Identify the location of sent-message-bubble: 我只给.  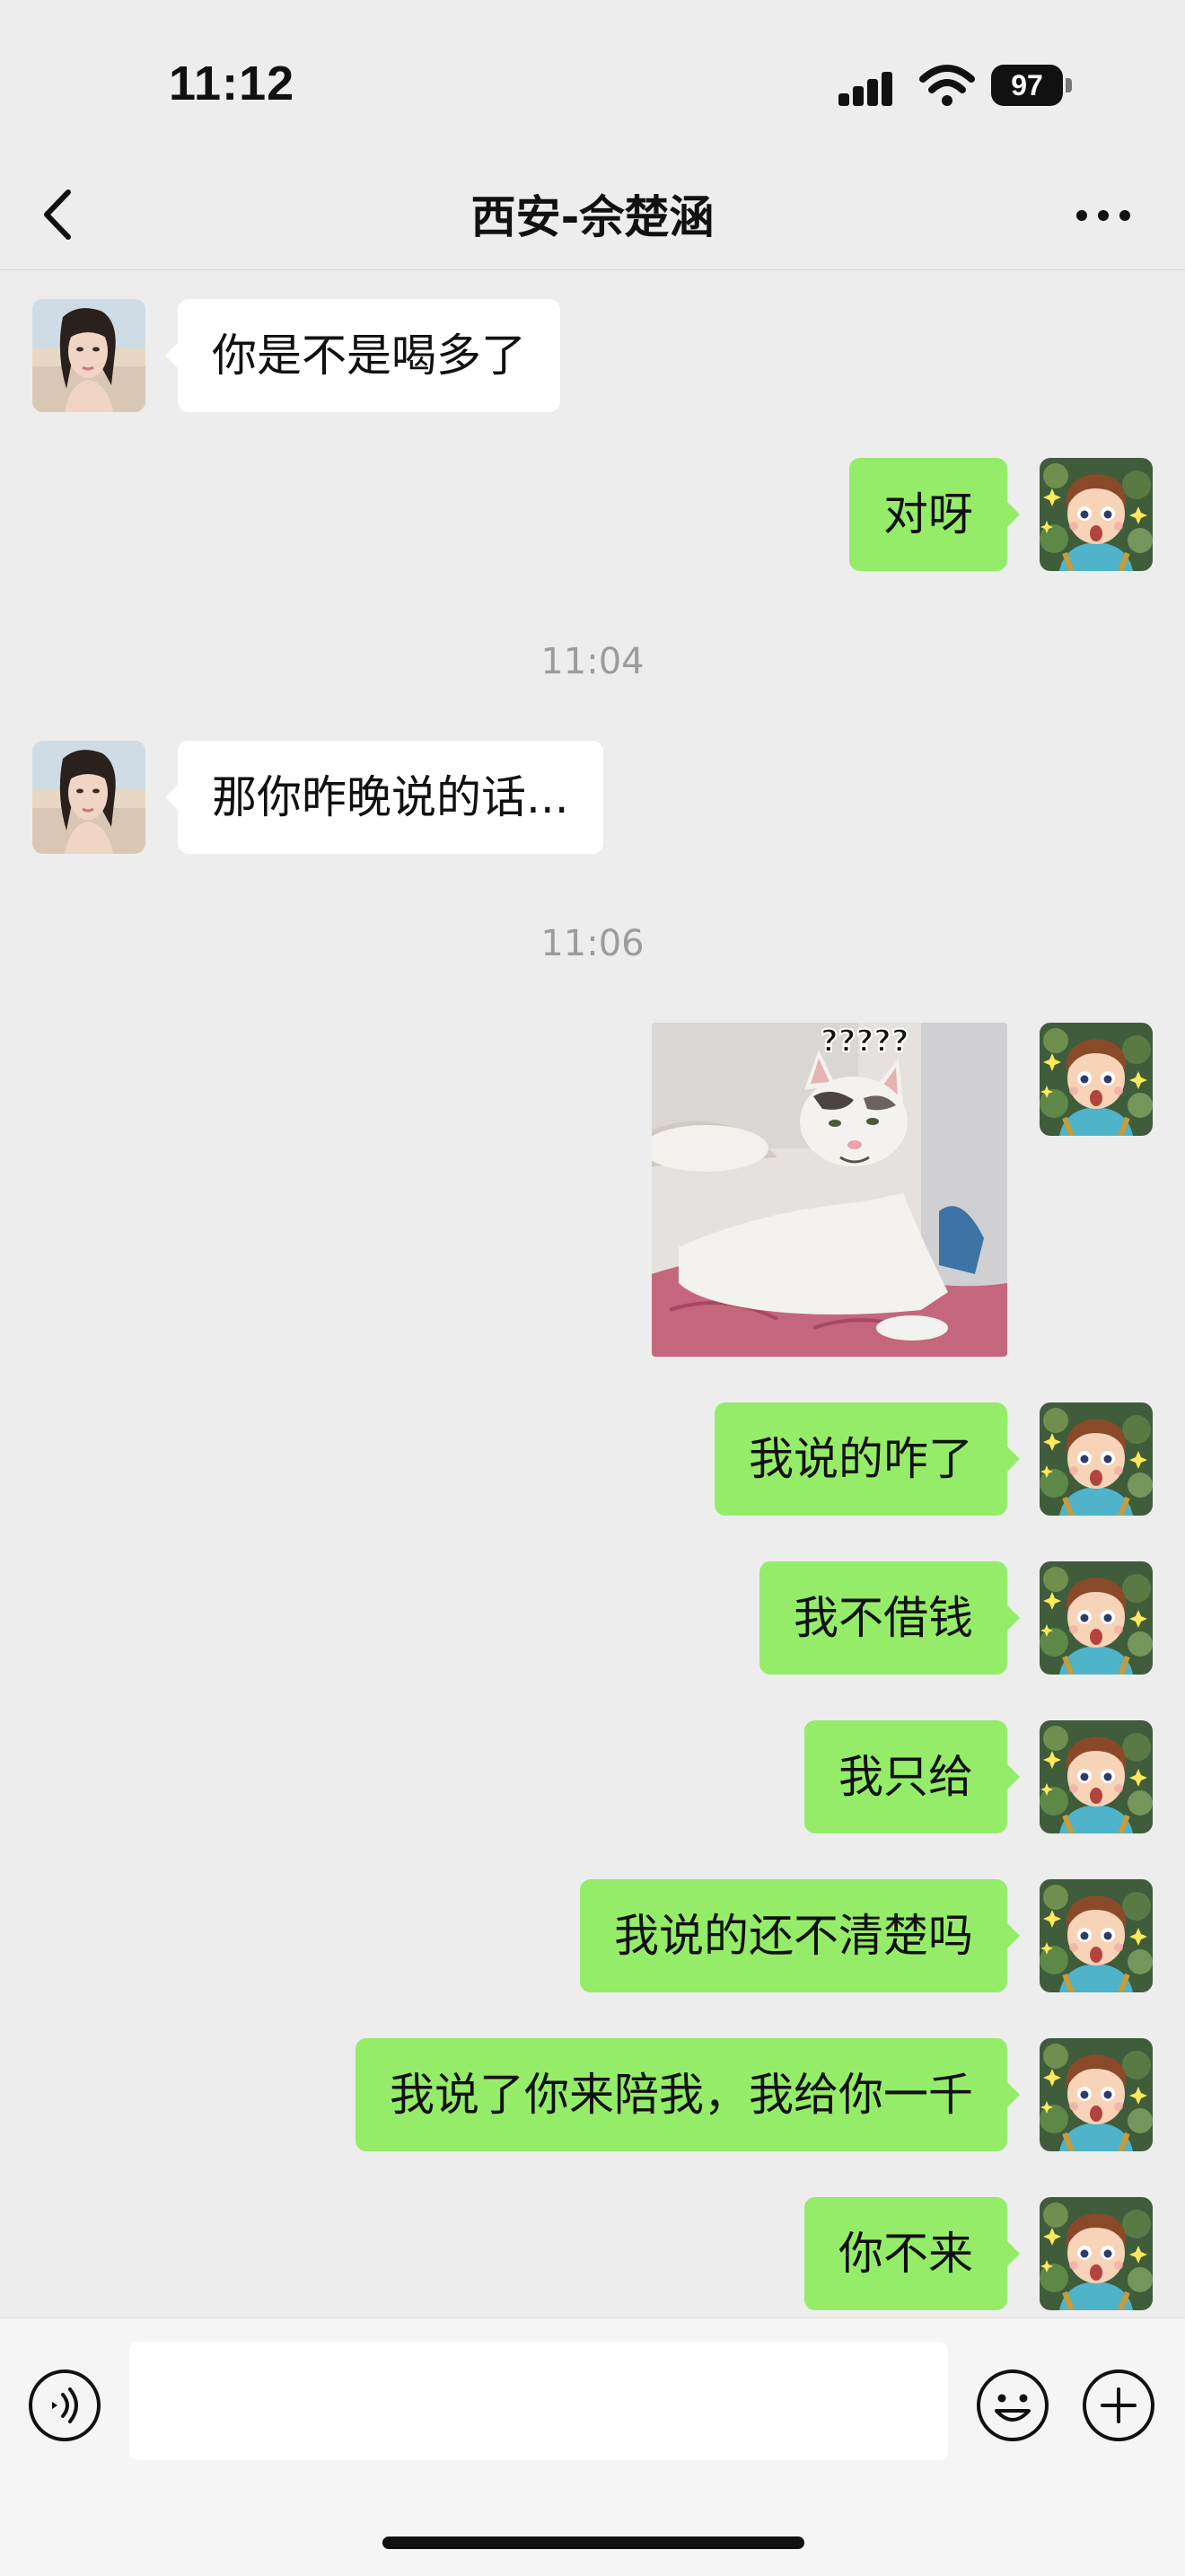
(912, 1776).